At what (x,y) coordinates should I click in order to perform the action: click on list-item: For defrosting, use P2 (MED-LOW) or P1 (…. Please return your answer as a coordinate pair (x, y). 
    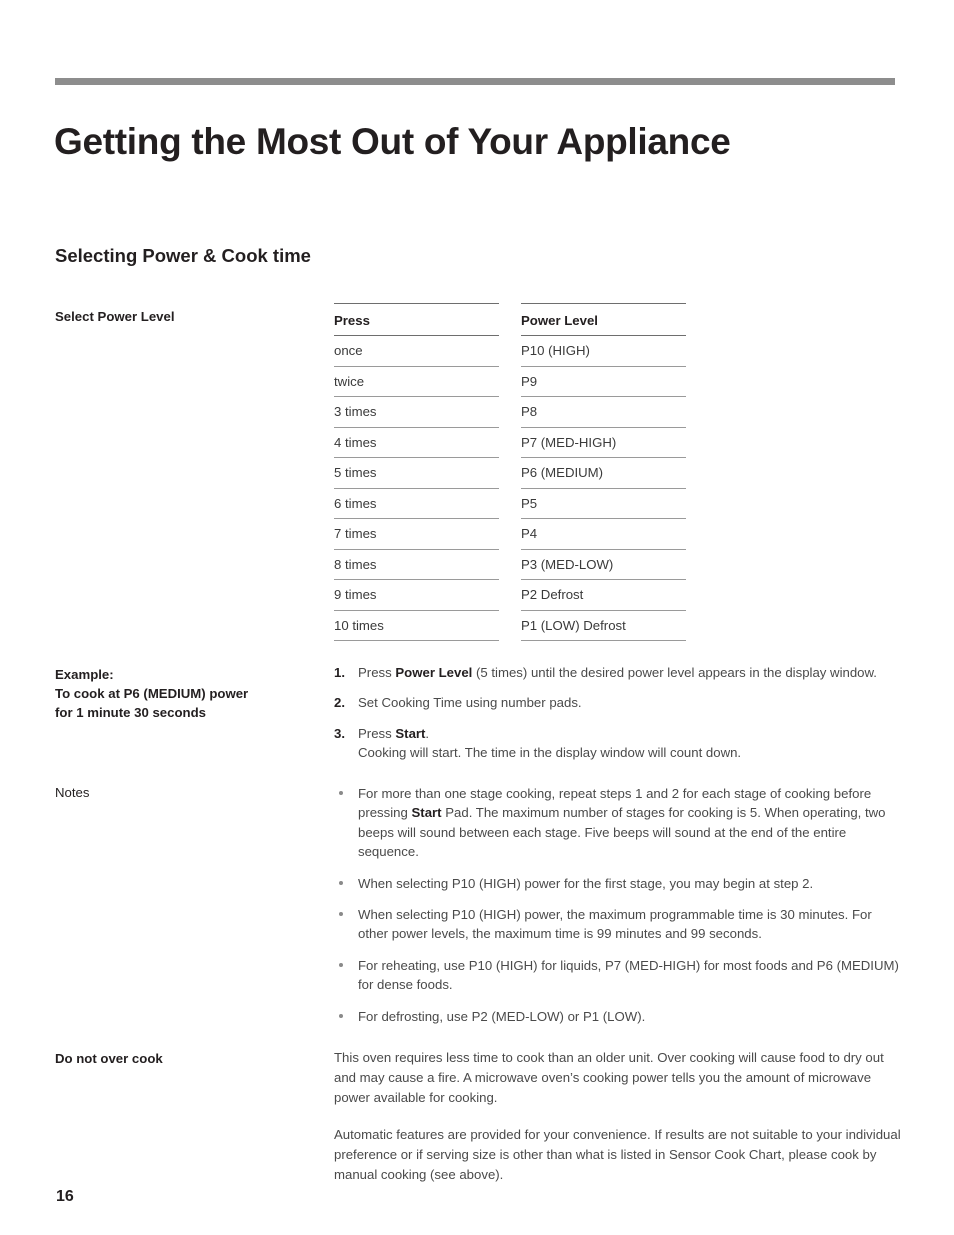
    Looking at the image, I should click on (619, 1016).